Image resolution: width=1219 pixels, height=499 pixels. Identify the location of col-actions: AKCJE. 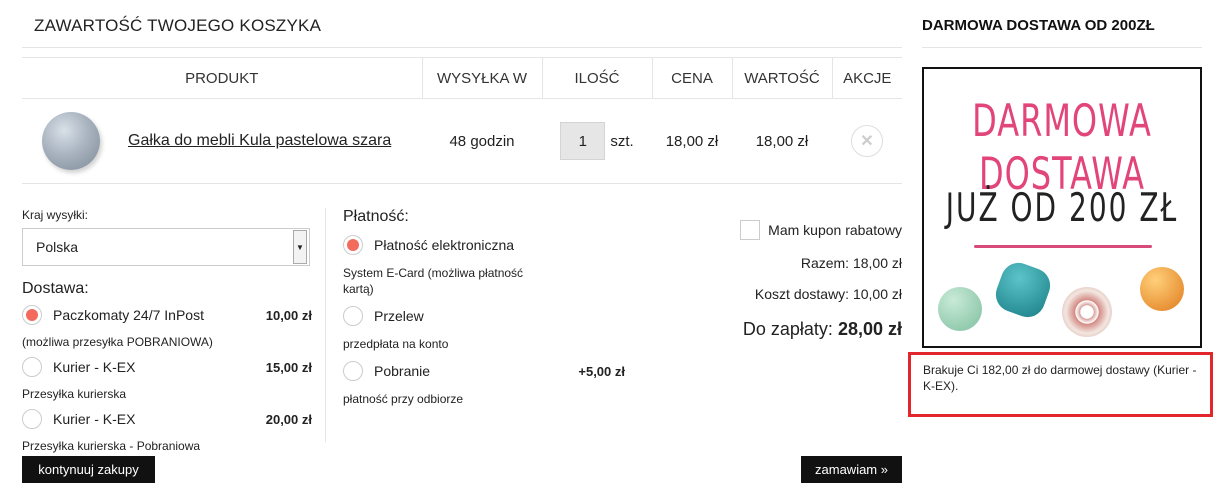
(866, 78).